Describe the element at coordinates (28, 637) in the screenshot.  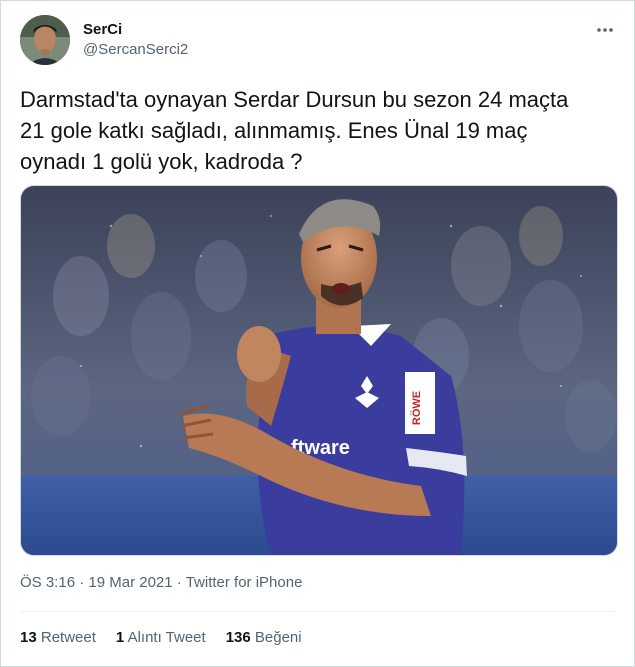
I see `retweets-count: 13` at that location.